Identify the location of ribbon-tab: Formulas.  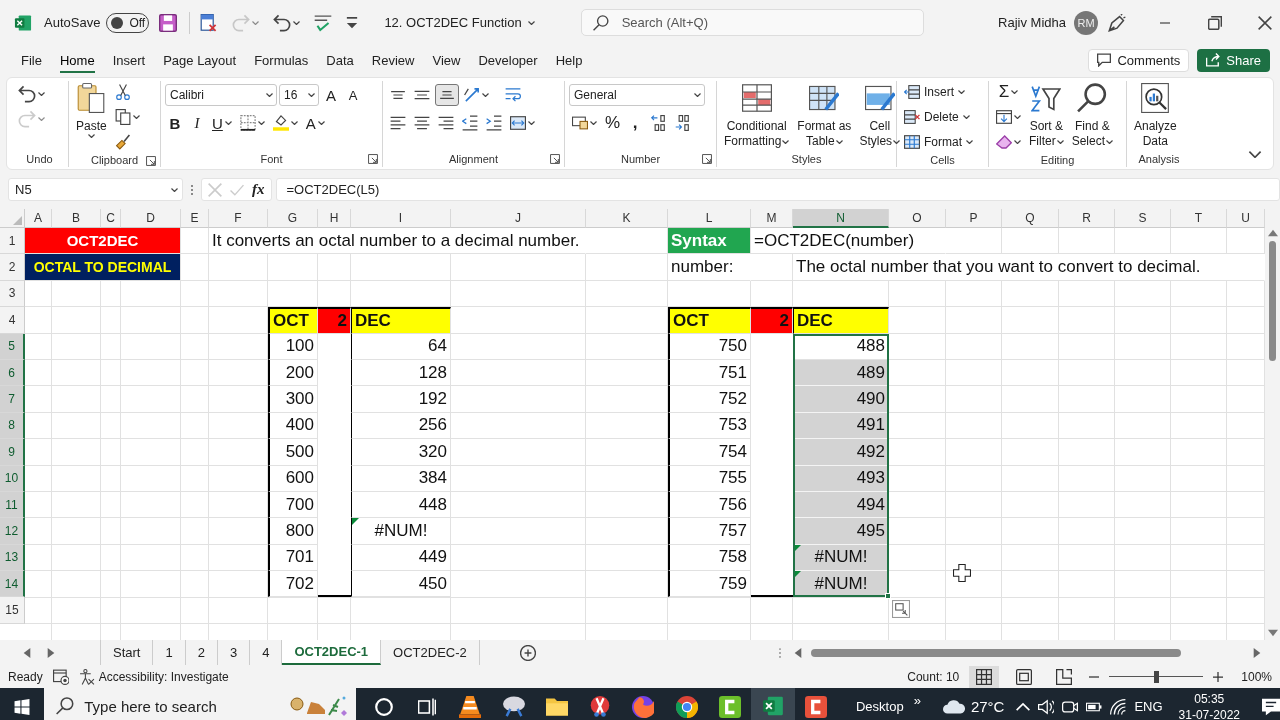
(281, 60).